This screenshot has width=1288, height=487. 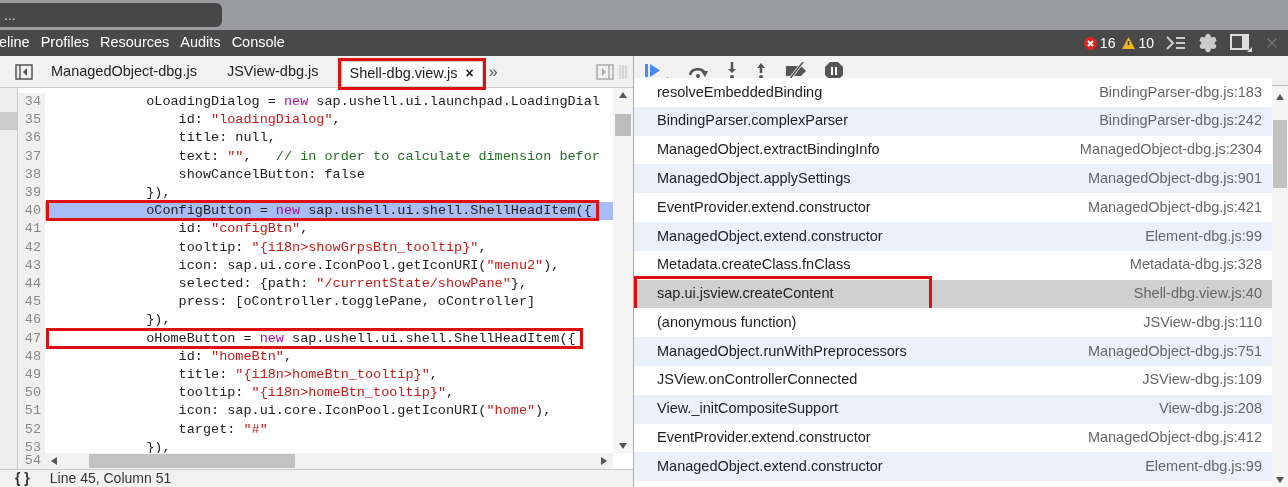 I want to click on source-location: BindingParser-dbg.js:242, so click(x=1180, y=121).